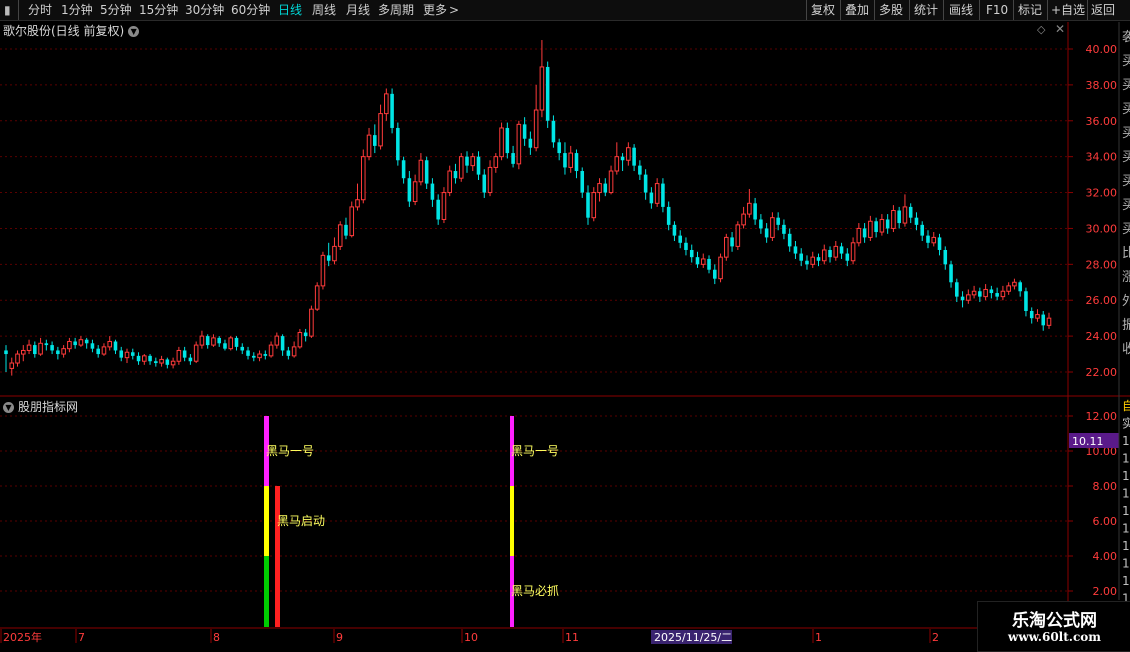 Image resolution: width=1130 pixels, height=652 pixels. Describe the element at coordinates (22, 637) in the screenshot. I see `x-tick-label: 2025年` at that location.